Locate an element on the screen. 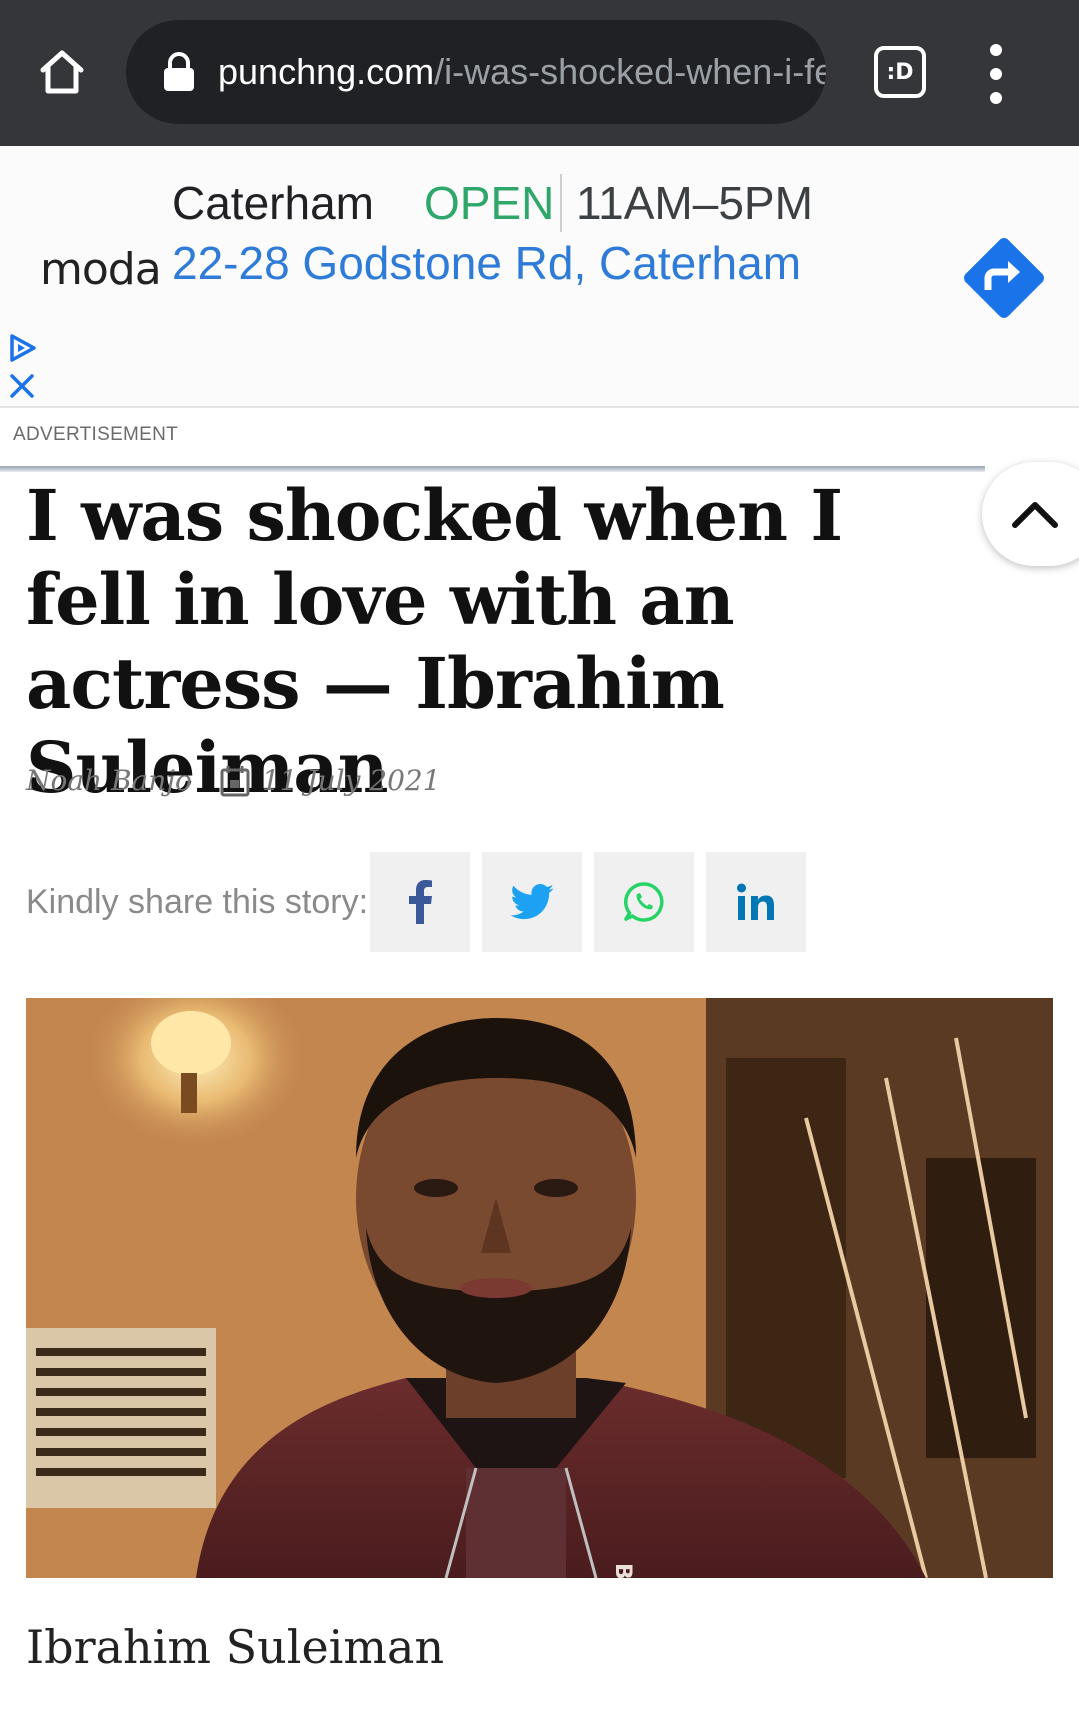 The height and width of the screenshot is (1717, 1079). calendar-icon is located at coordinates (235, 780).